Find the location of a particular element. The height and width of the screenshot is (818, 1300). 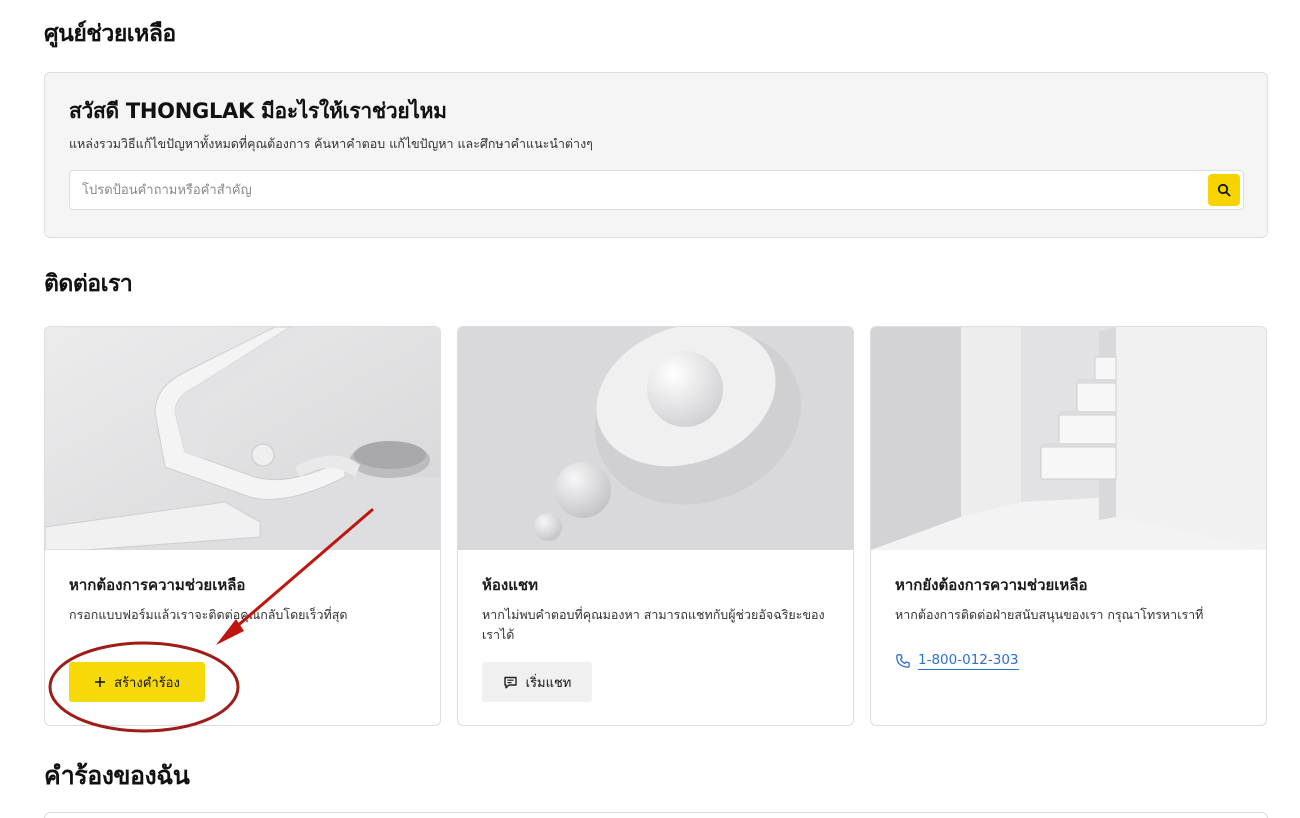

chat-icon is located at coordinates (510, 682).